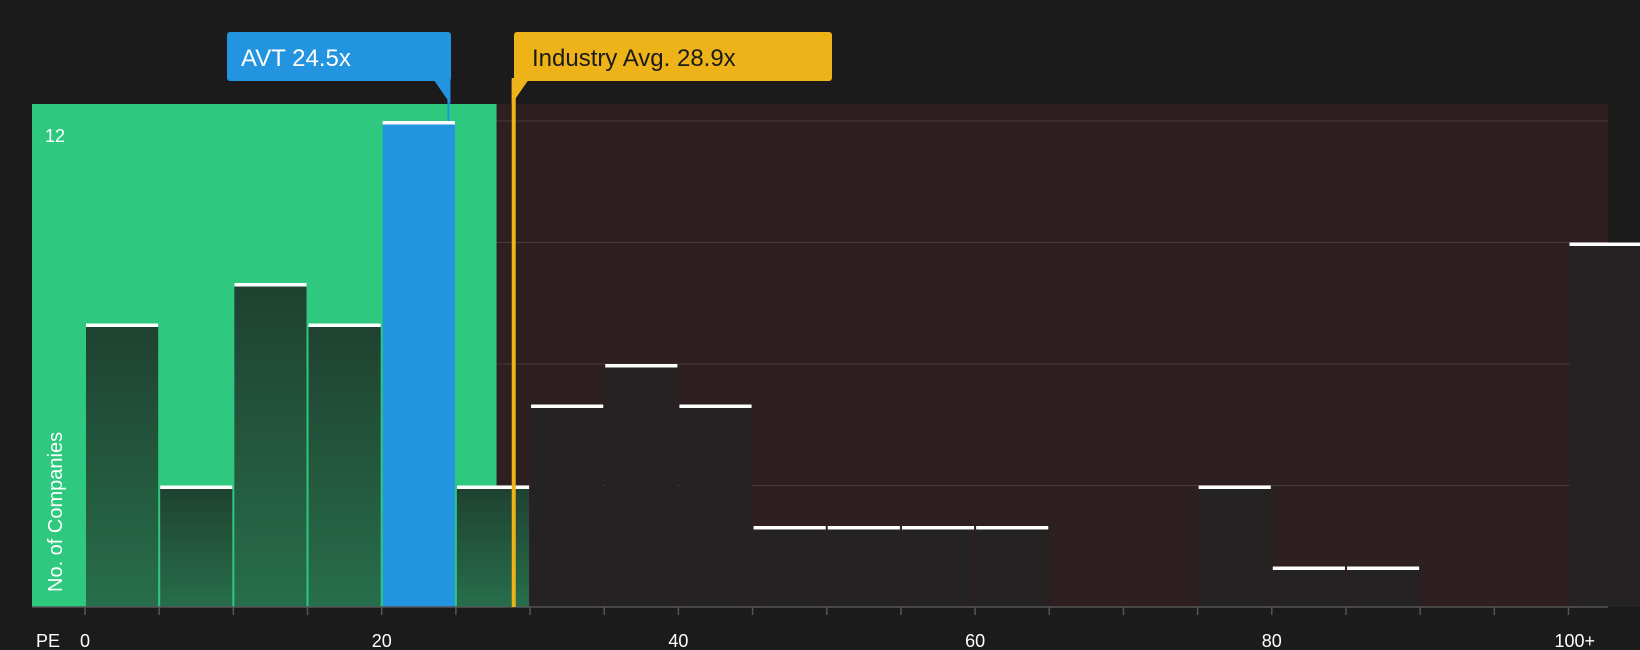 The image size is (1640, 650). What do you see at coordinates (1575, 640) in the screenshot?
I see `x-tick-label: 100+` at bounding box center [1575, 640].